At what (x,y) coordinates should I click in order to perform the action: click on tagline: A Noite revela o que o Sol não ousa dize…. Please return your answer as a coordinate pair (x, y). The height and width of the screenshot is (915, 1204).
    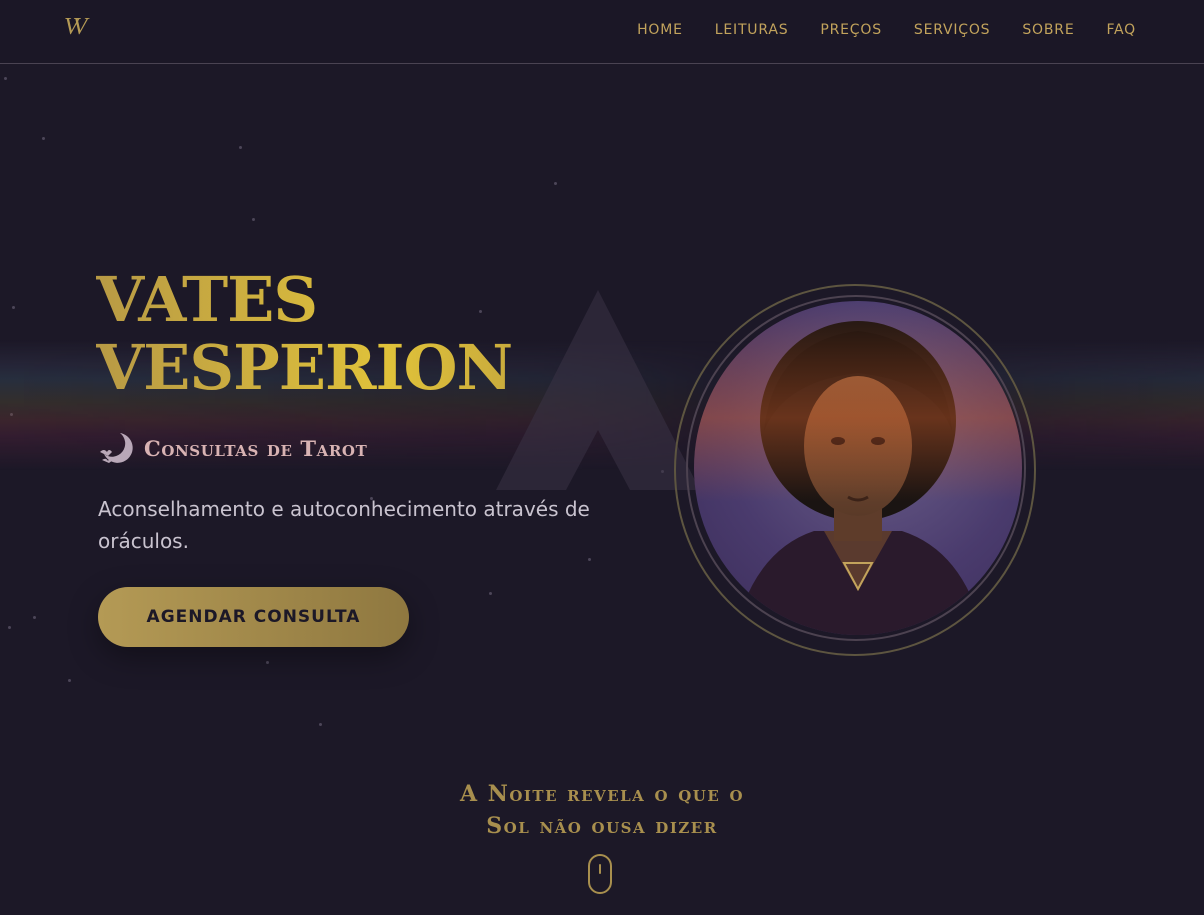
    Looking at the image, I should click on (602, 810).